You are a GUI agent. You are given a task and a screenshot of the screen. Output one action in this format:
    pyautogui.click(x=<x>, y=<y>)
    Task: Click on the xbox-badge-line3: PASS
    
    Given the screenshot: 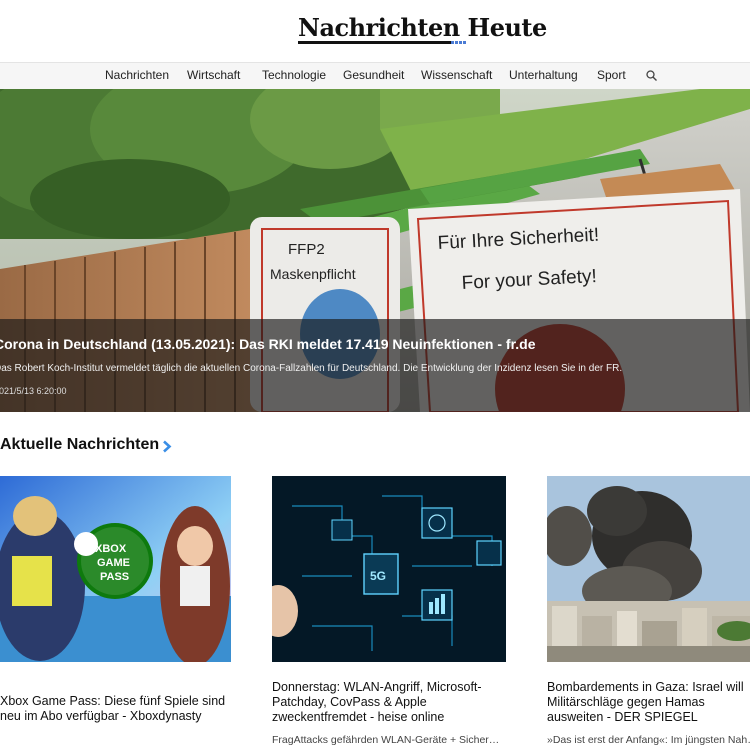 What is the action you would take?
    pyautogui.click(x=114, y=577)
    